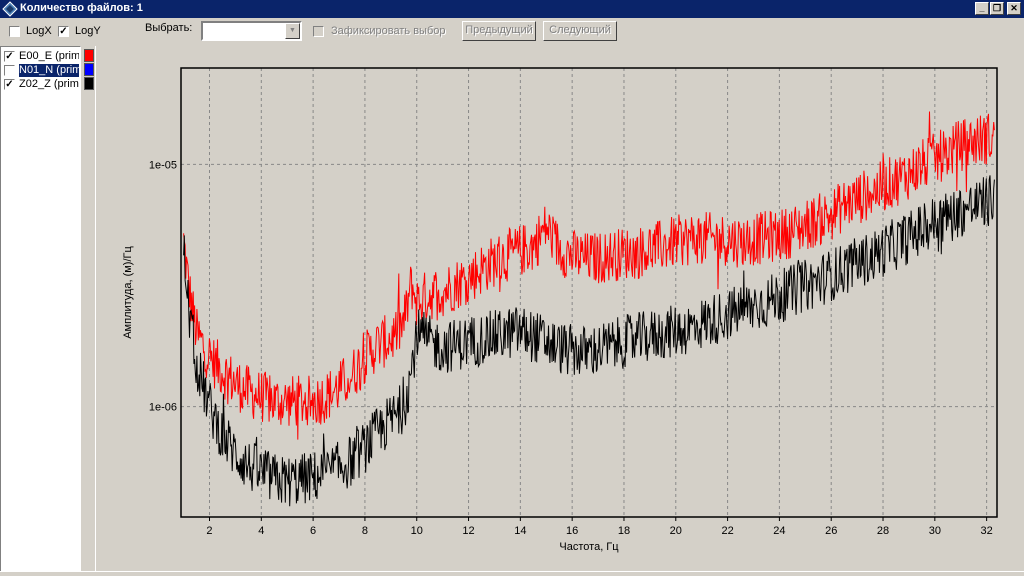 This screenshot has height=576, width=1024. What do you see at coordinates (63, 31) in the screenshot?
I see `logy-checkbox: ✓` at bounding box center [63, 31].